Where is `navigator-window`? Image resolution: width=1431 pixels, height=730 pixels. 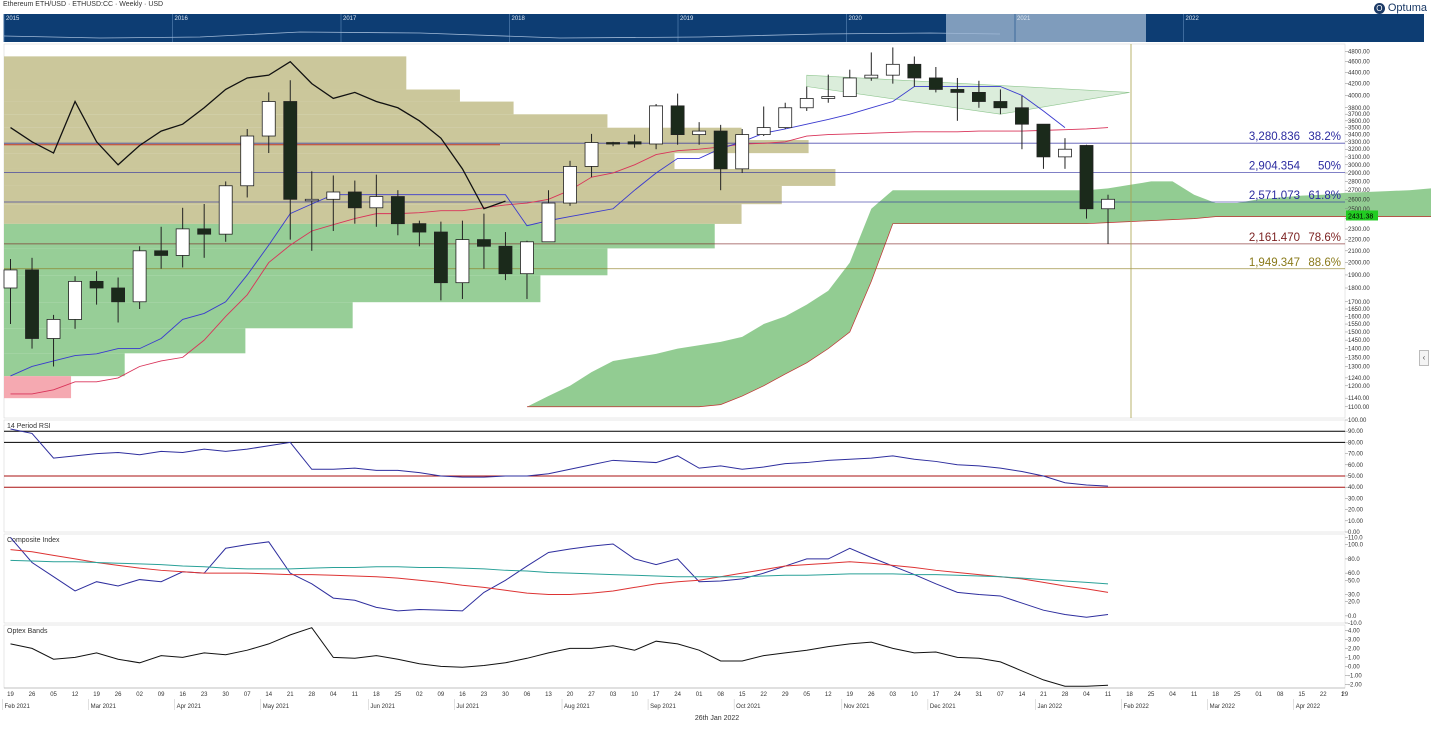 navigator-window is located at coordinates (1046, 28).